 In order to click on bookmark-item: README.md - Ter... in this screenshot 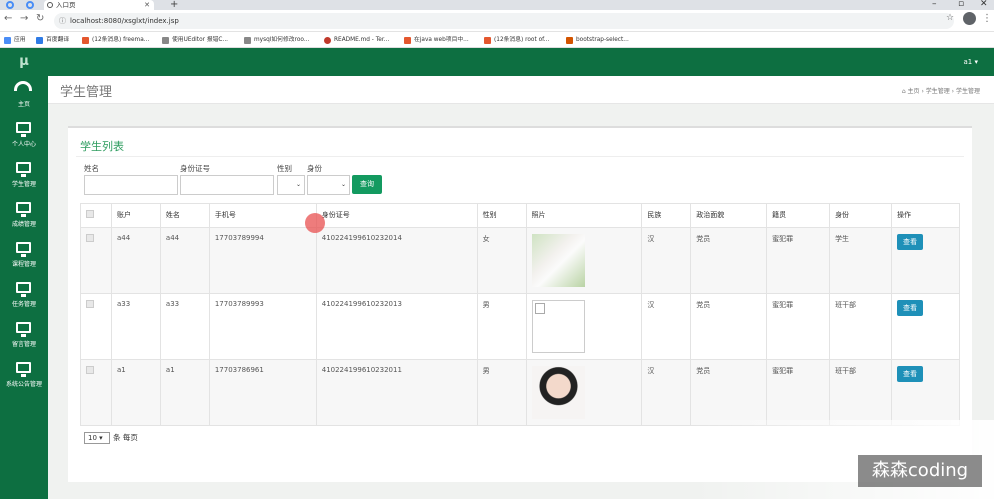, I will do `click(356, 40)`.